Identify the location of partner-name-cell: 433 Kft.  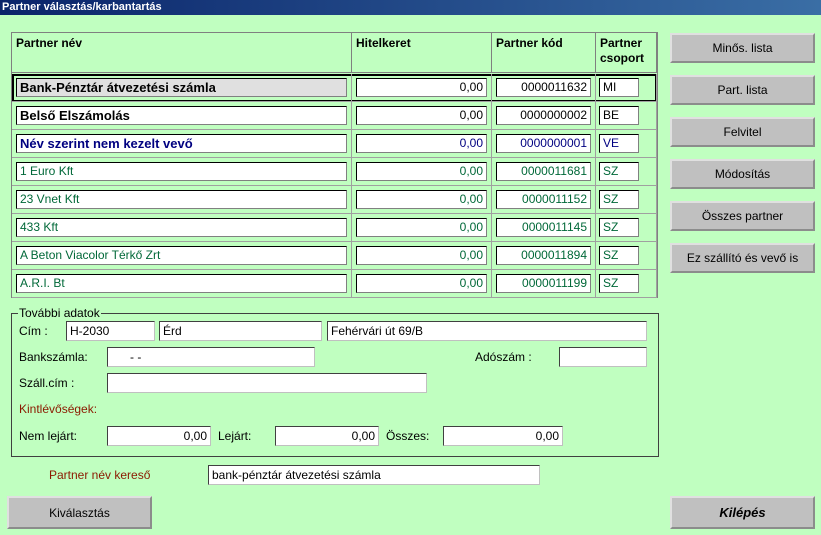
(182, 228).